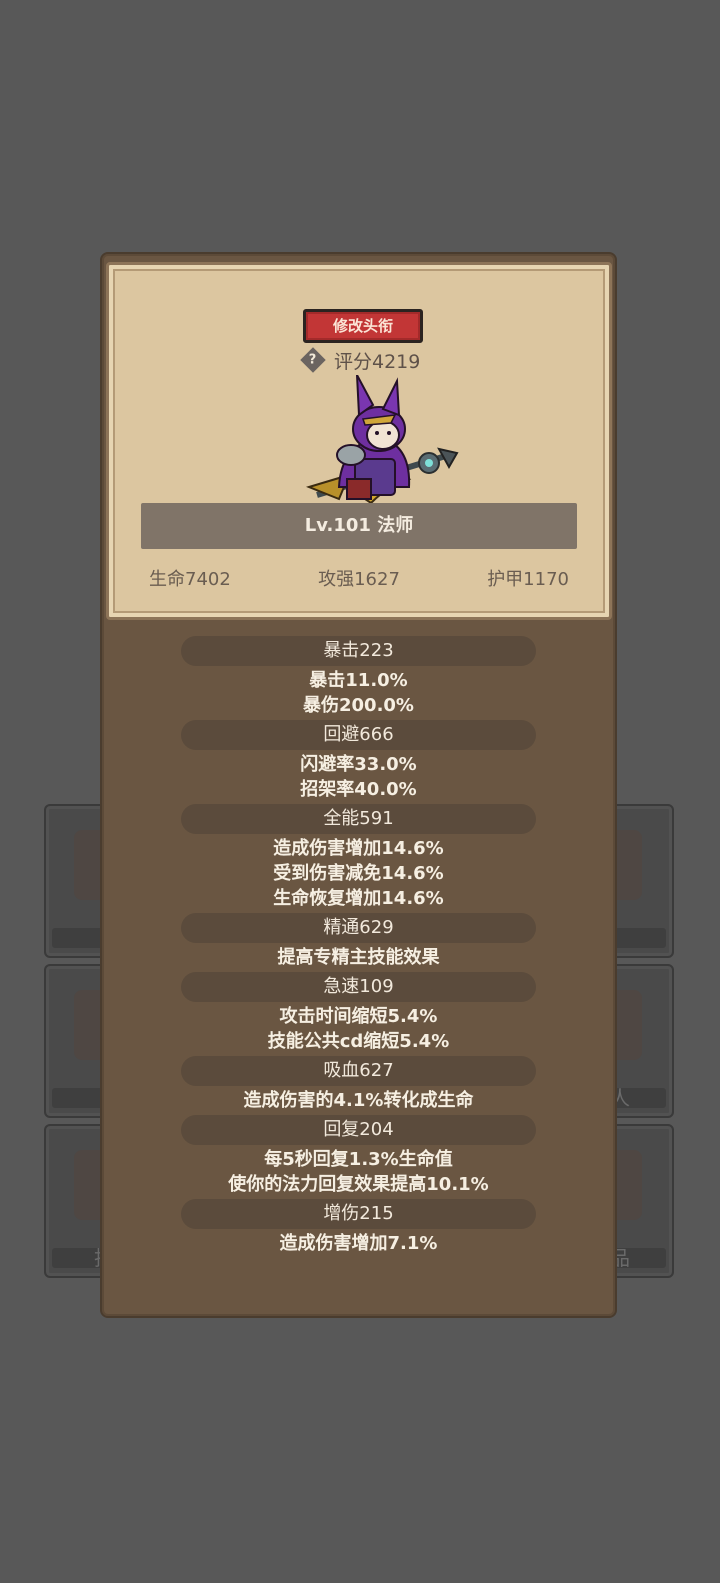  Describe the element at coordinates (358, 735) in the screenshot. I see `attribute-header: 回避666` at that location.